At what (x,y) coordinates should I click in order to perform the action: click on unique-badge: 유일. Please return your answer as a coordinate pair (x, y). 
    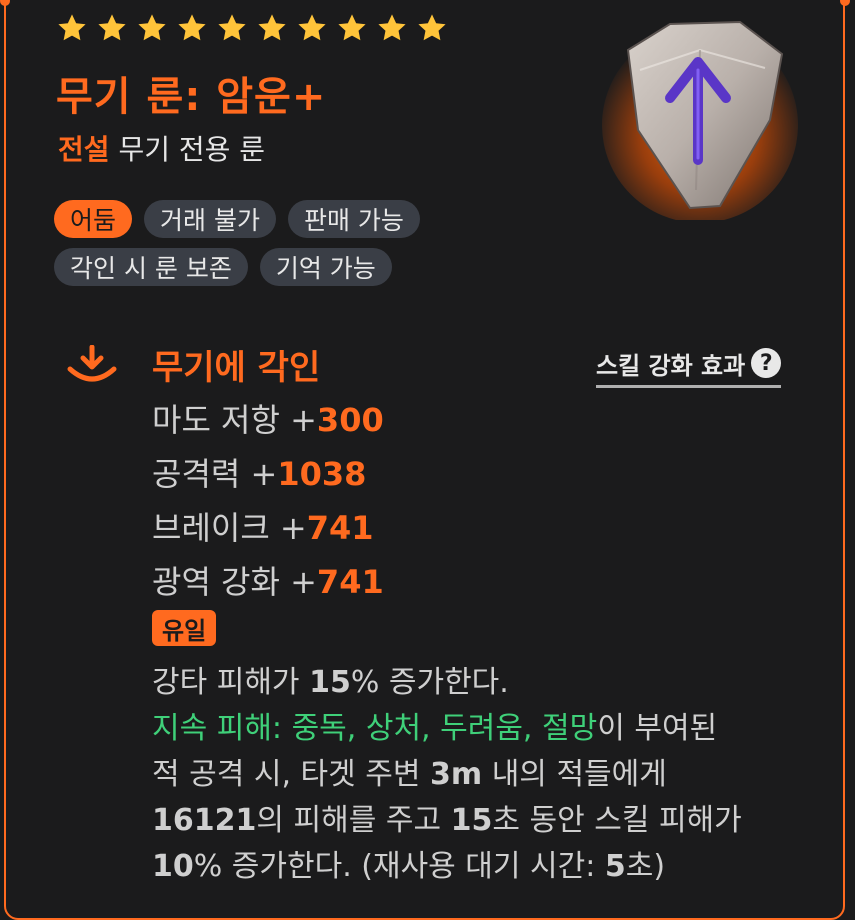
    Looking at the image, I should click on (184, 628).